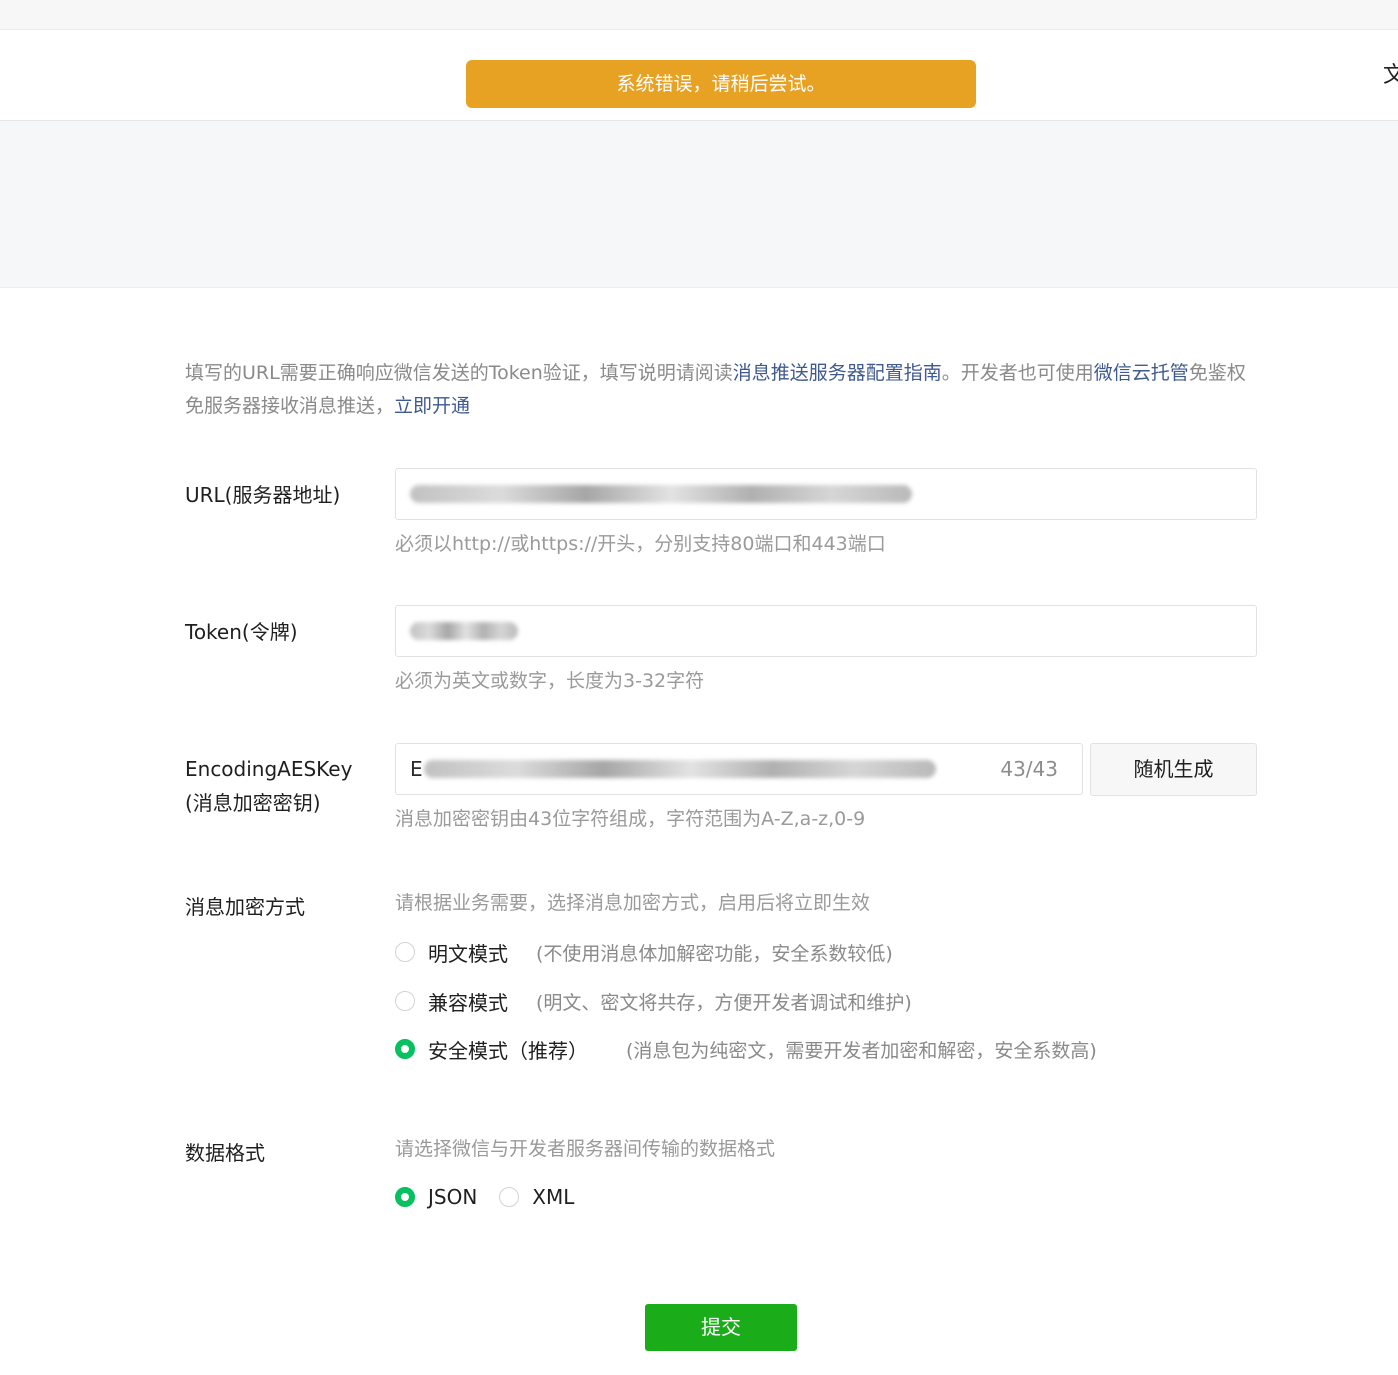 The image size is (1398, 1375). What do you see at coordinates (630, 819) in the screenshot?
I see `aes-key-hint: 消息加密密钥由43位字符组成，字符范围为A-Z,a-z,0-9` at bounding box center [630, 819].